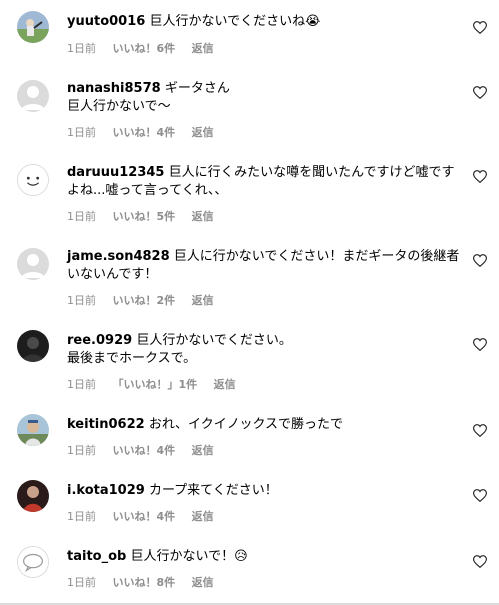 The width and height of the screenshot is (499, 605). I want to click on comment-body: ree.0929 巨人行かないでください。 最後までホークスで。, so click(267, 350).